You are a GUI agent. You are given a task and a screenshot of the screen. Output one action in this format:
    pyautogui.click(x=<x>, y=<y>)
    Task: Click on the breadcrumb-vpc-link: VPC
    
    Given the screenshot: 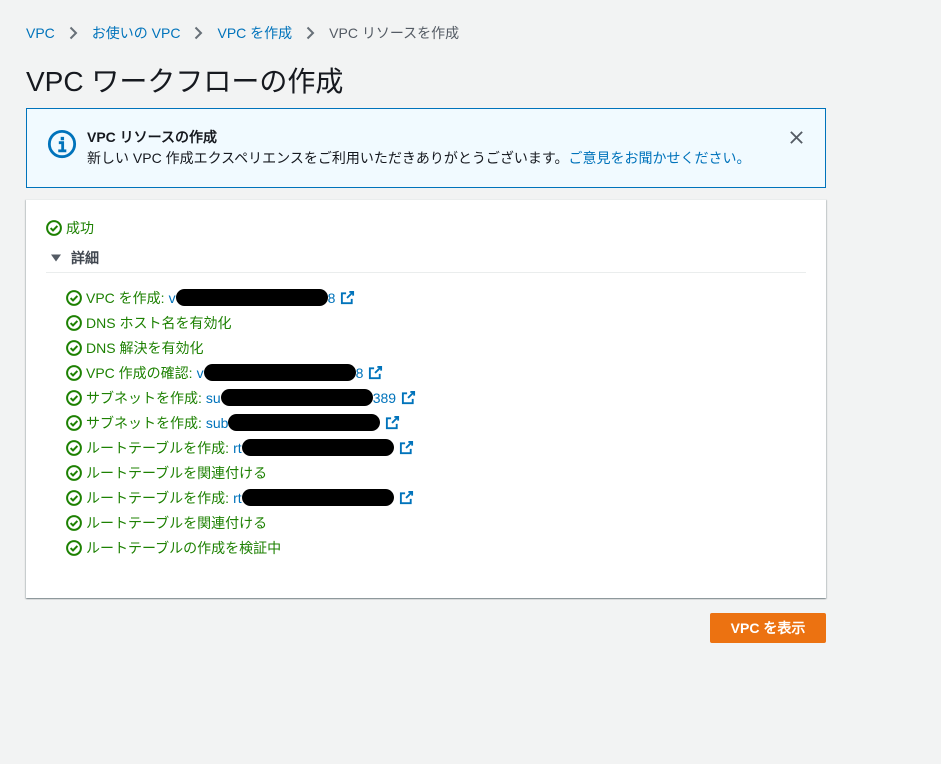 What is the action you would take?
    pyautogui.click(x=40, y=33)
    